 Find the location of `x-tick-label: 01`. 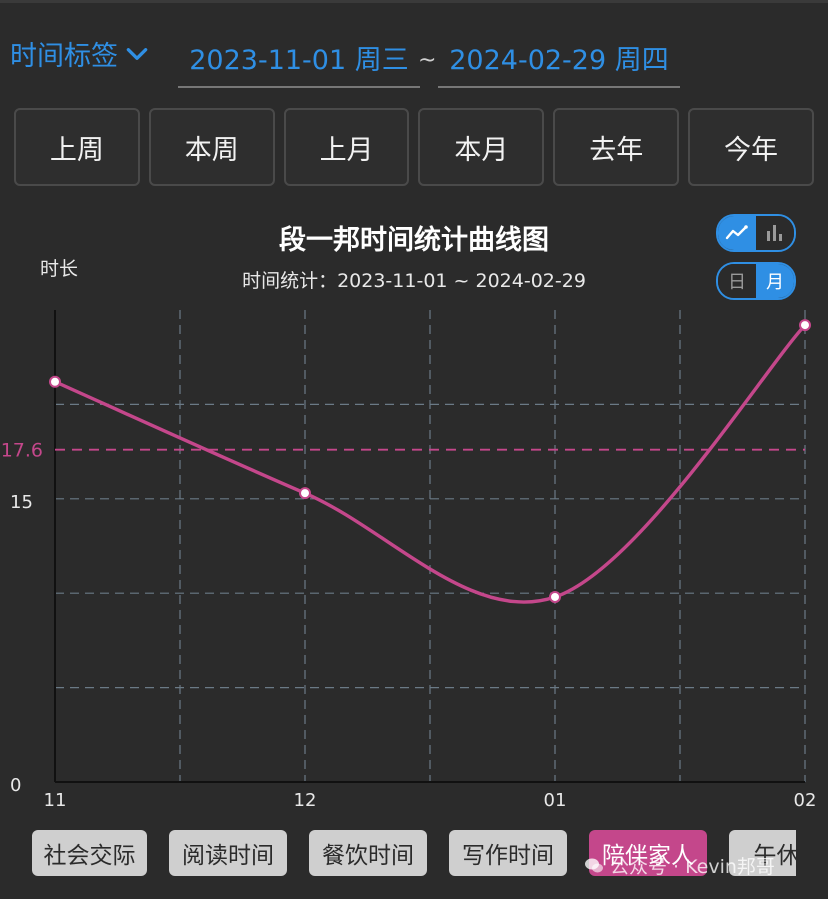

x-tick-label: 01 is located at coordinates (555, 800).